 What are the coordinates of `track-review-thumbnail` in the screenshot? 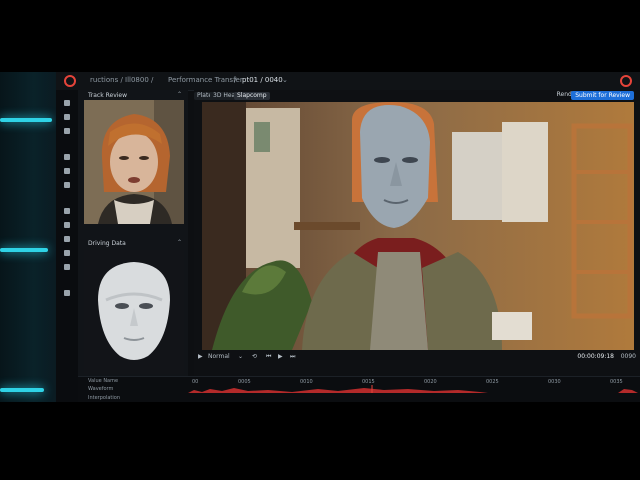 It's located at (134, 162).